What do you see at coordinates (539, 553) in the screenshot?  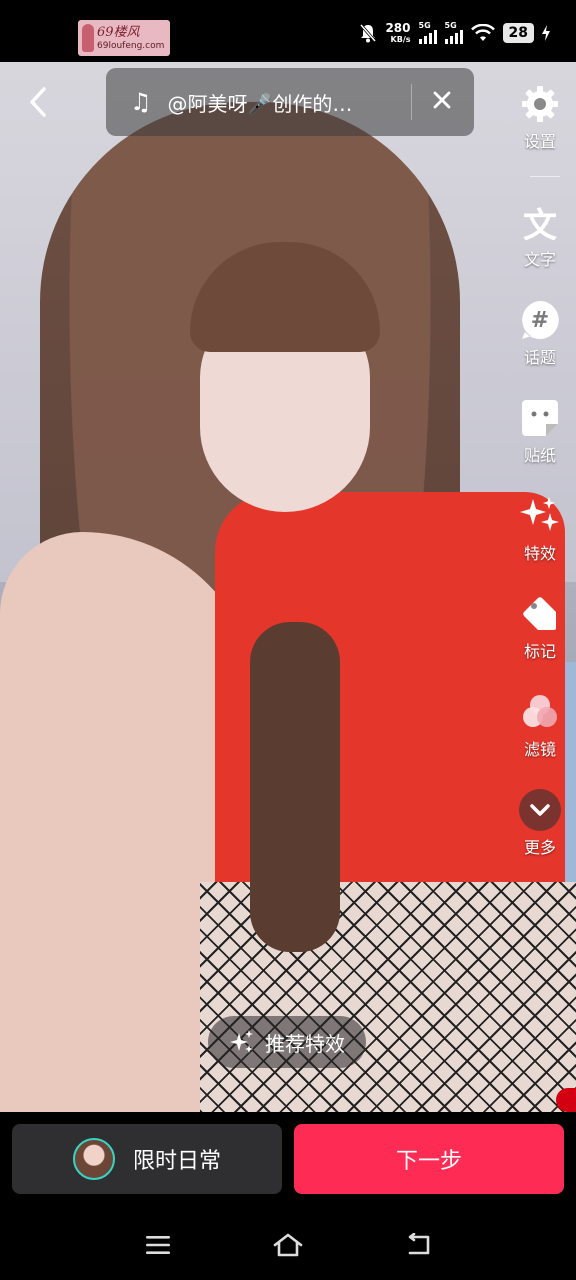 I see `effects-label: 特效` at bounding box center [539, 553].